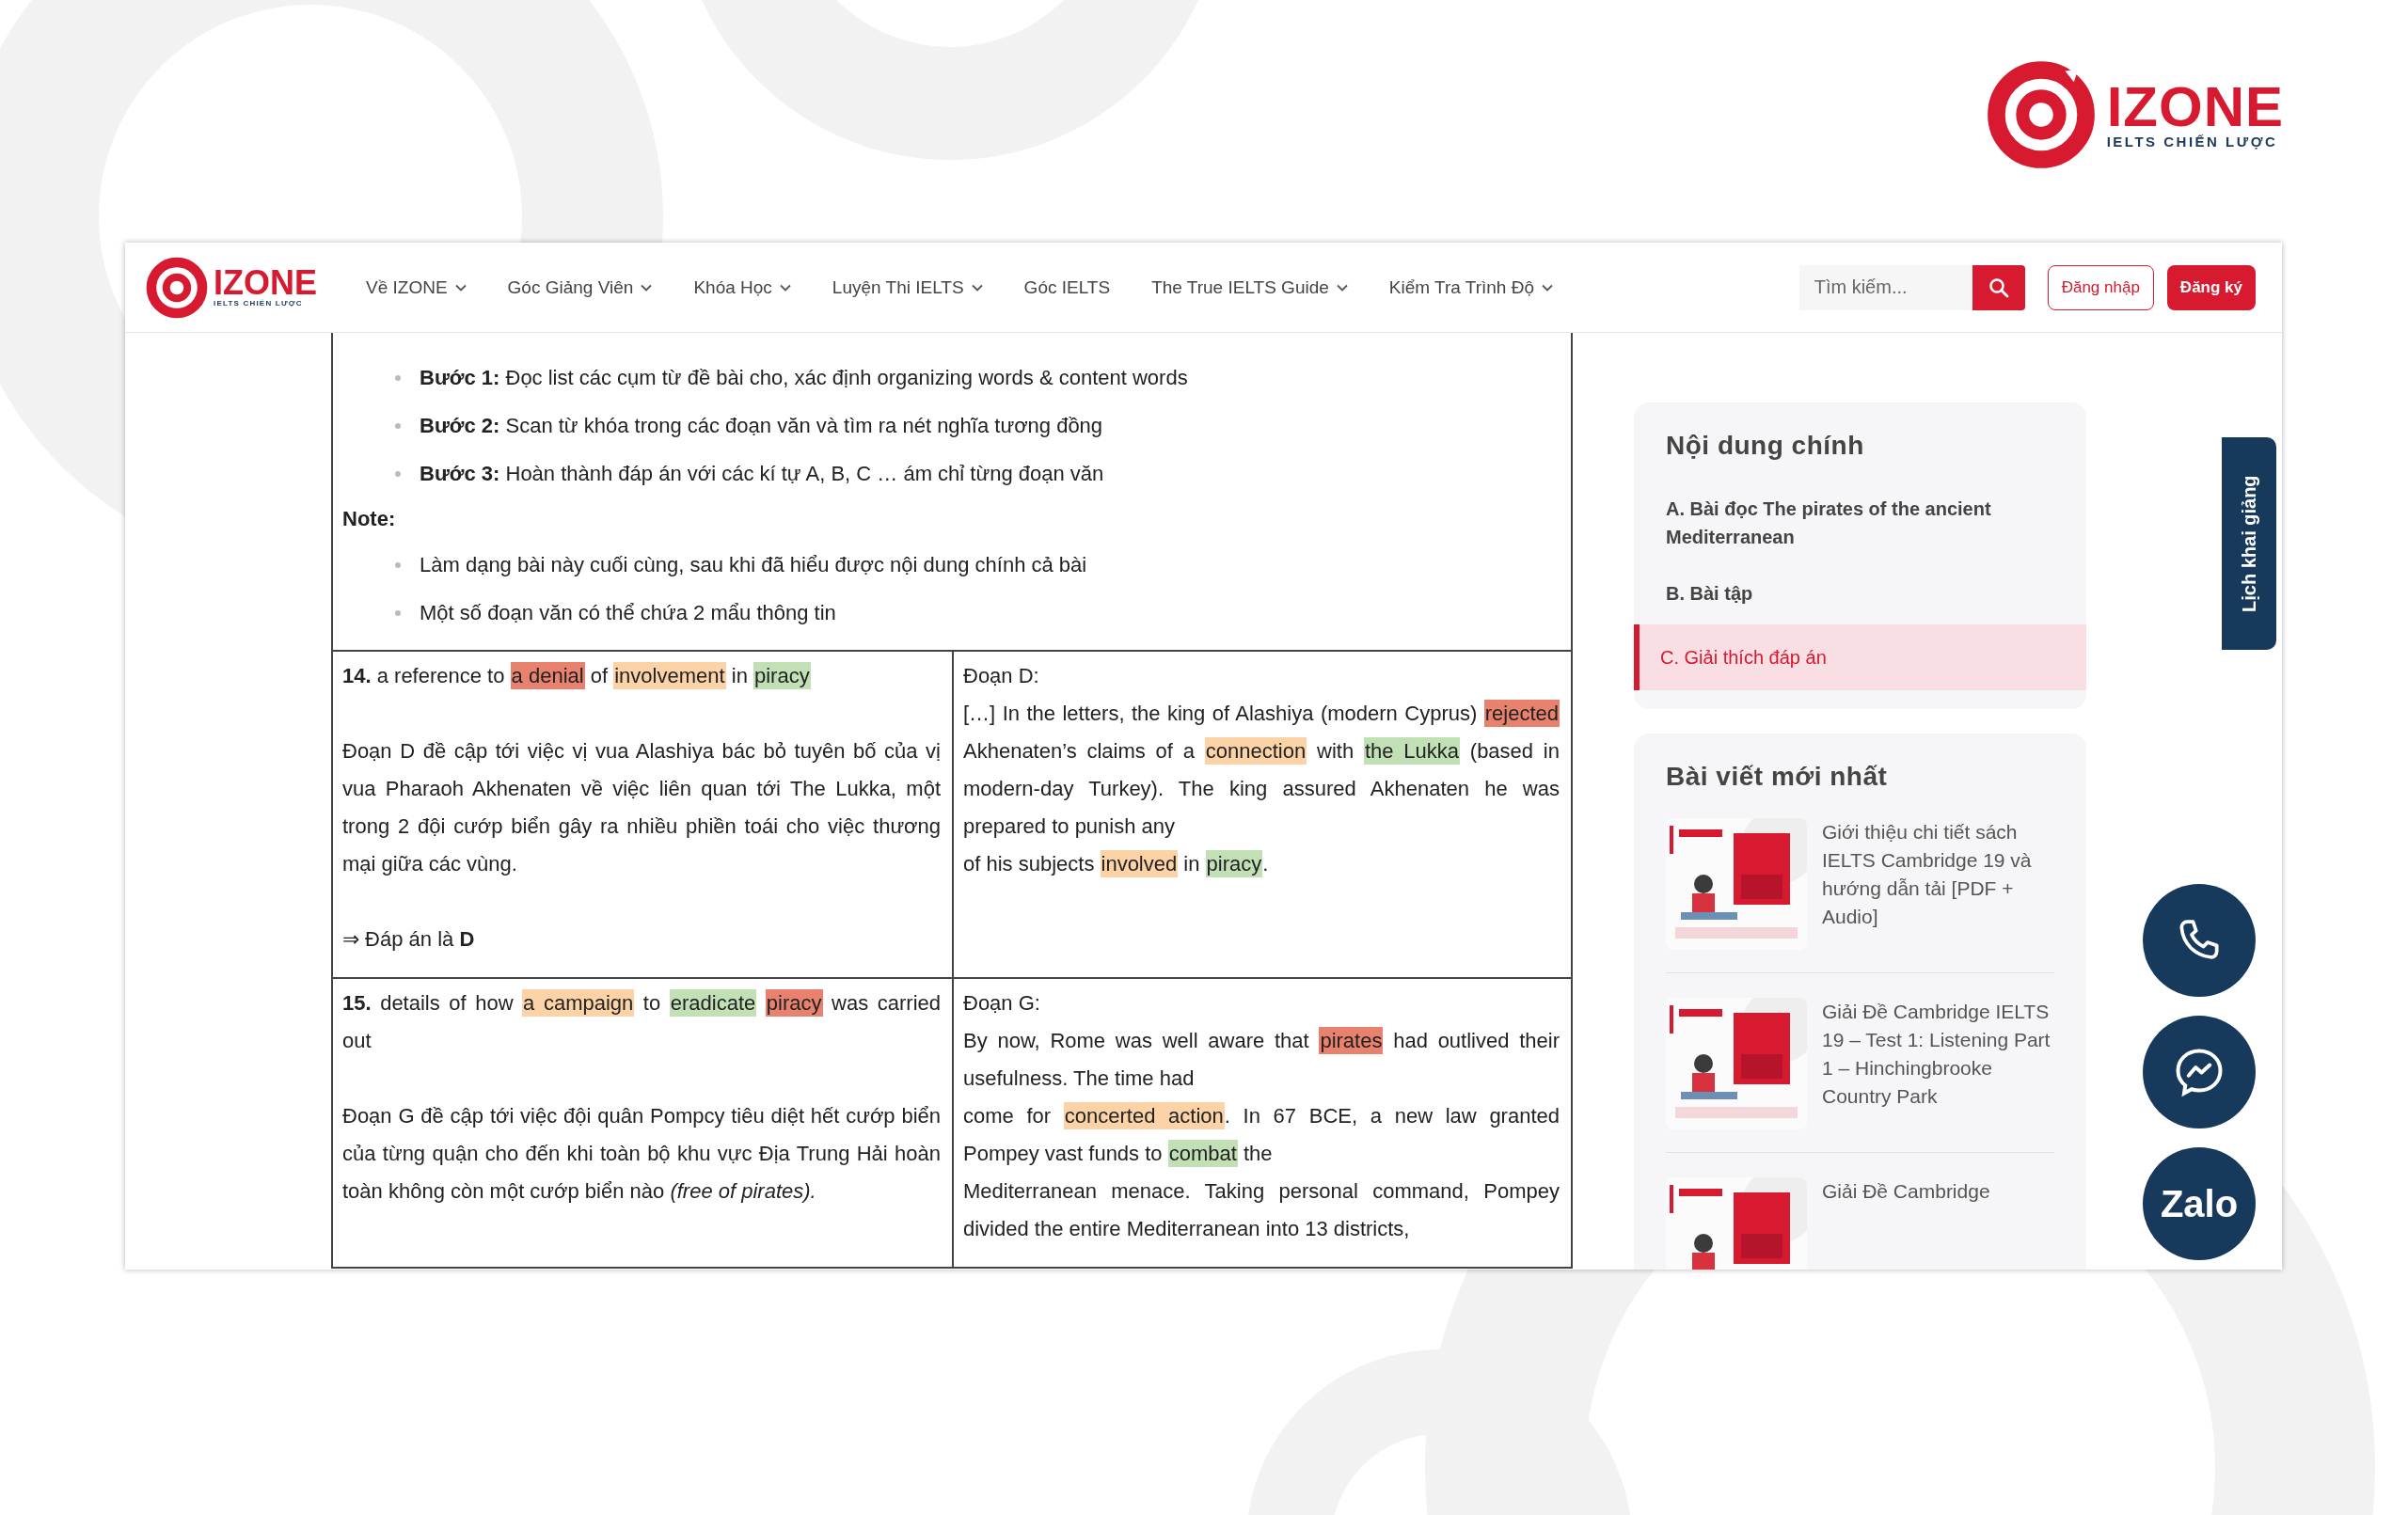  I want to click on zalo-button: Zalo, so click(2200, 1203).